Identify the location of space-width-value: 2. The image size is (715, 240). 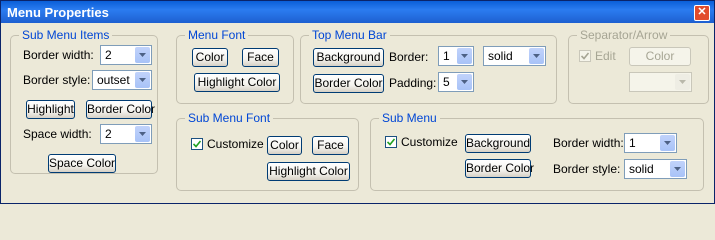
(108, 134).